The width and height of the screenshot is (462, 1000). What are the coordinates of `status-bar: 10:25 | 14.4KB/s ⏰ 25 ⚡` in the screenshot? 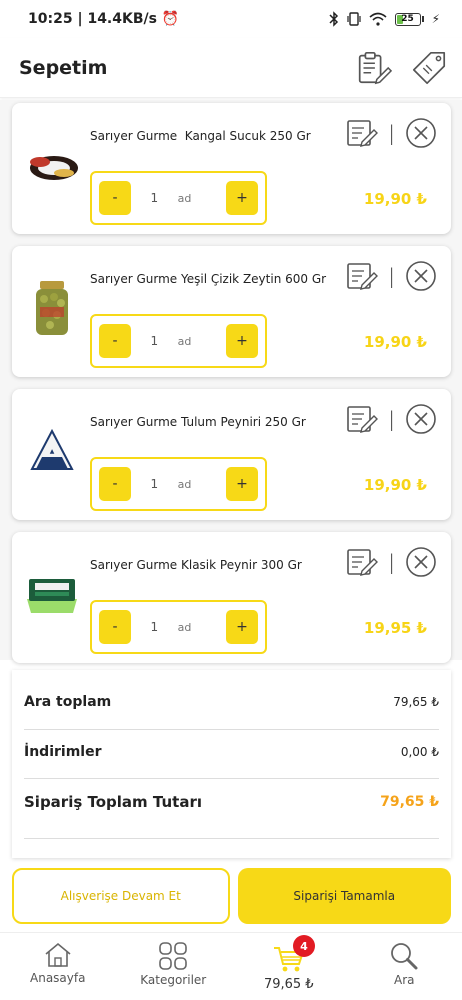 It's located at (231, 19).